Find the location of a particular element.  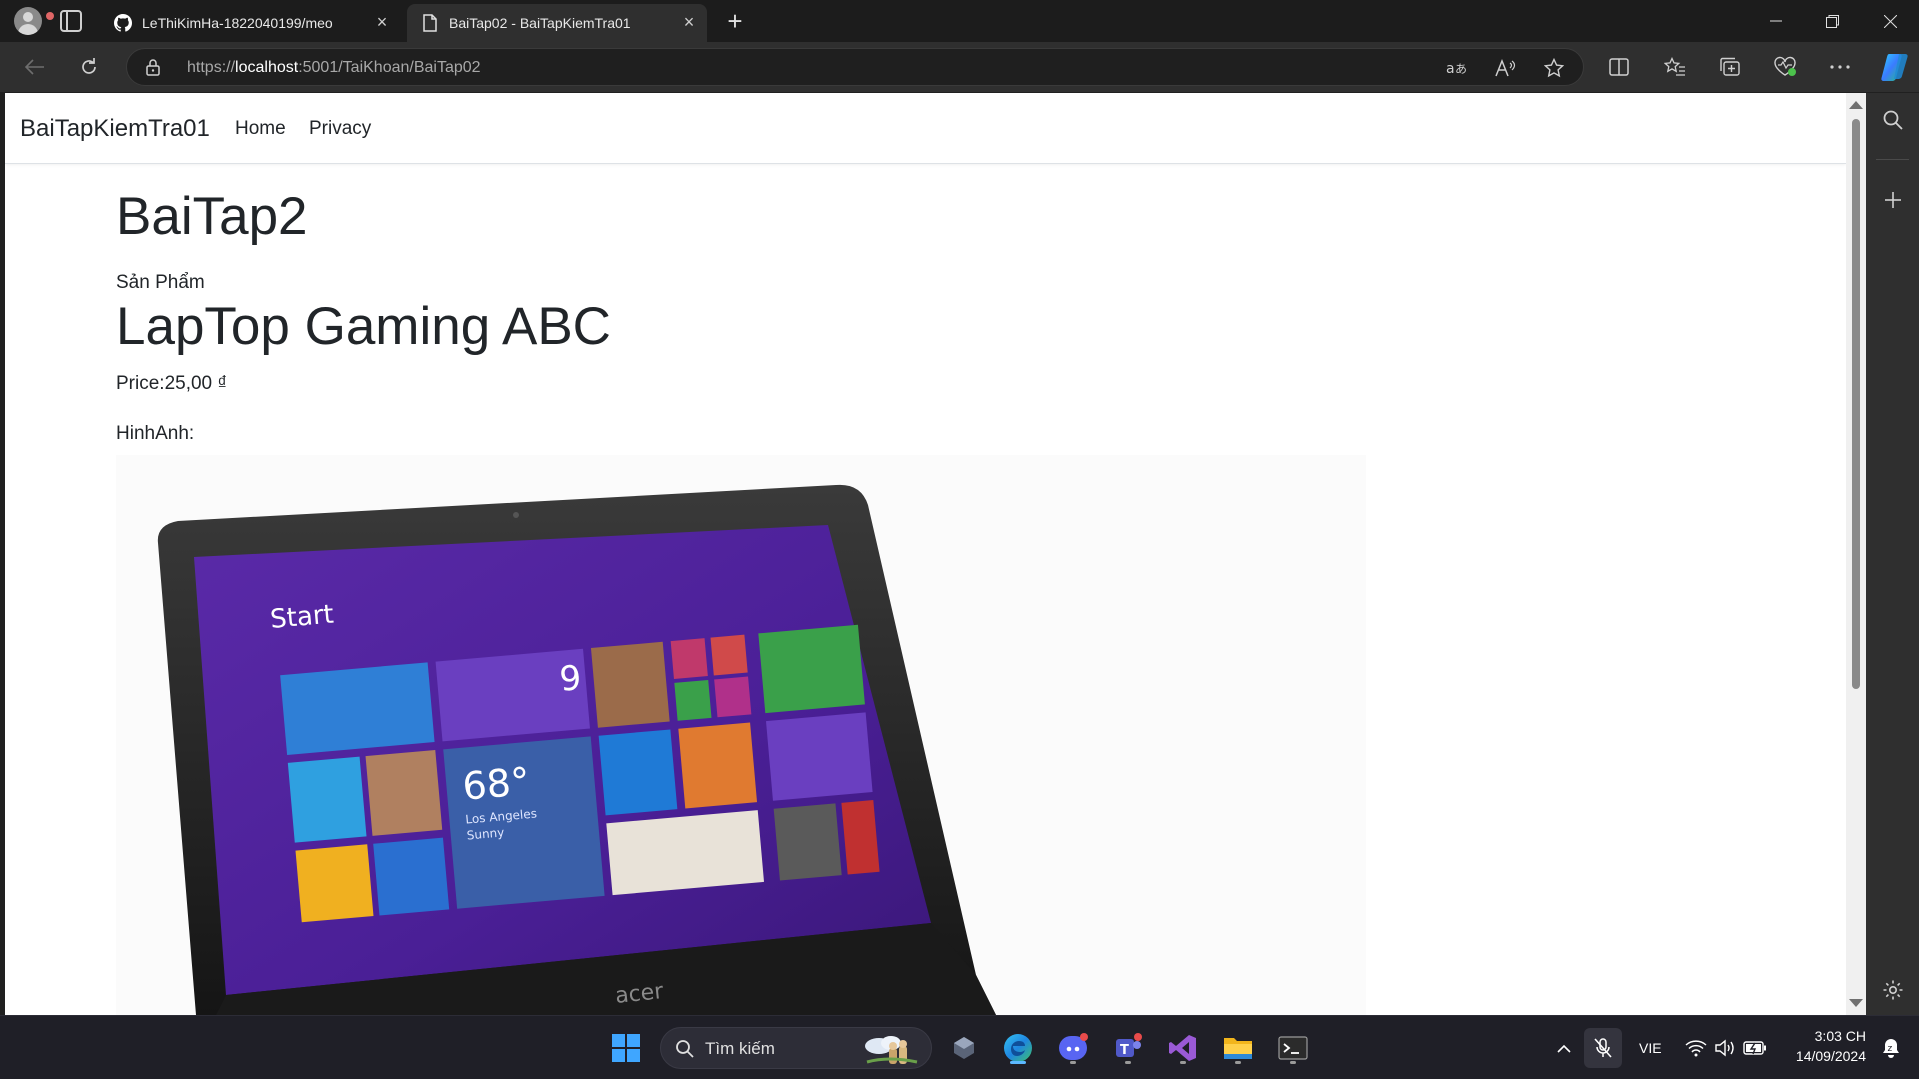

search-icon is located at coordinates (685, 1049).